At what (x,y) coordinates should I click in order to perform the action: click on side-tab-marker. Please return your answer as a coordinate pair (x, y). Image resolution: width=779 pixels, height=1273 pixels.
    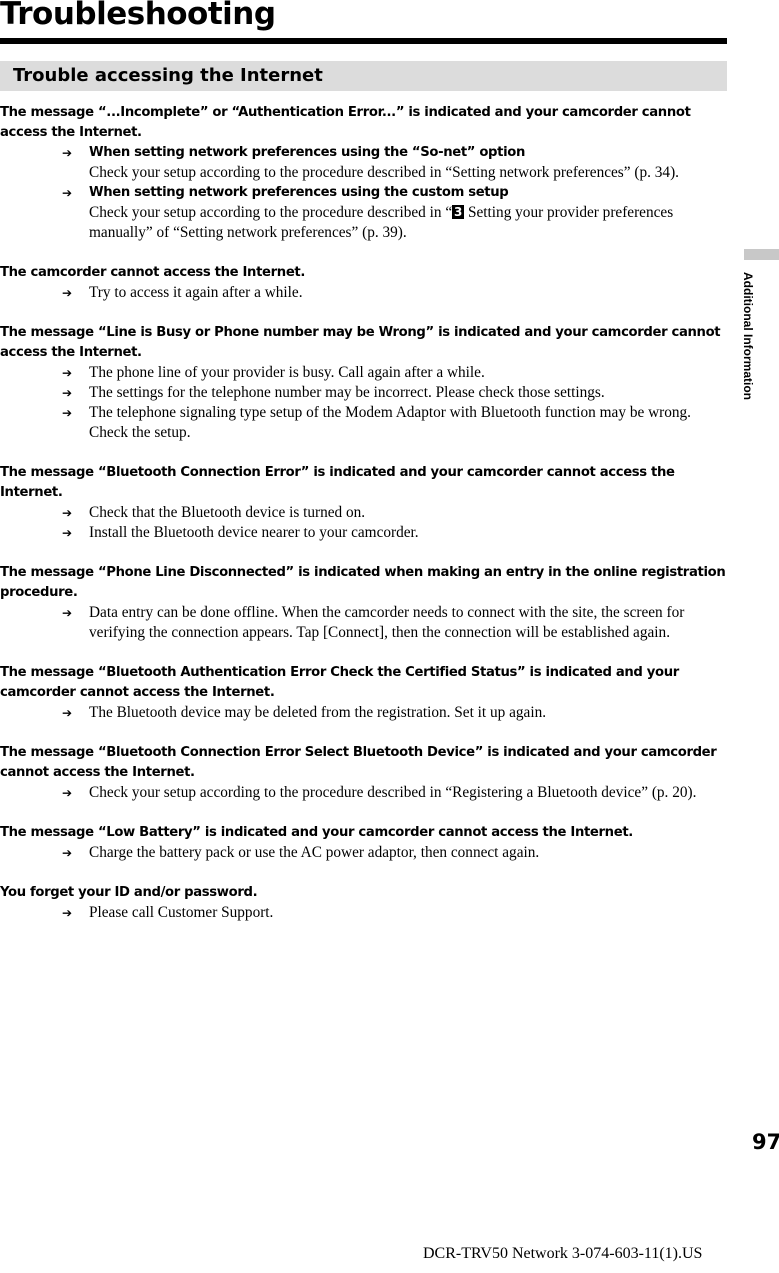
    Looking at the image, I should click on (761, 254).